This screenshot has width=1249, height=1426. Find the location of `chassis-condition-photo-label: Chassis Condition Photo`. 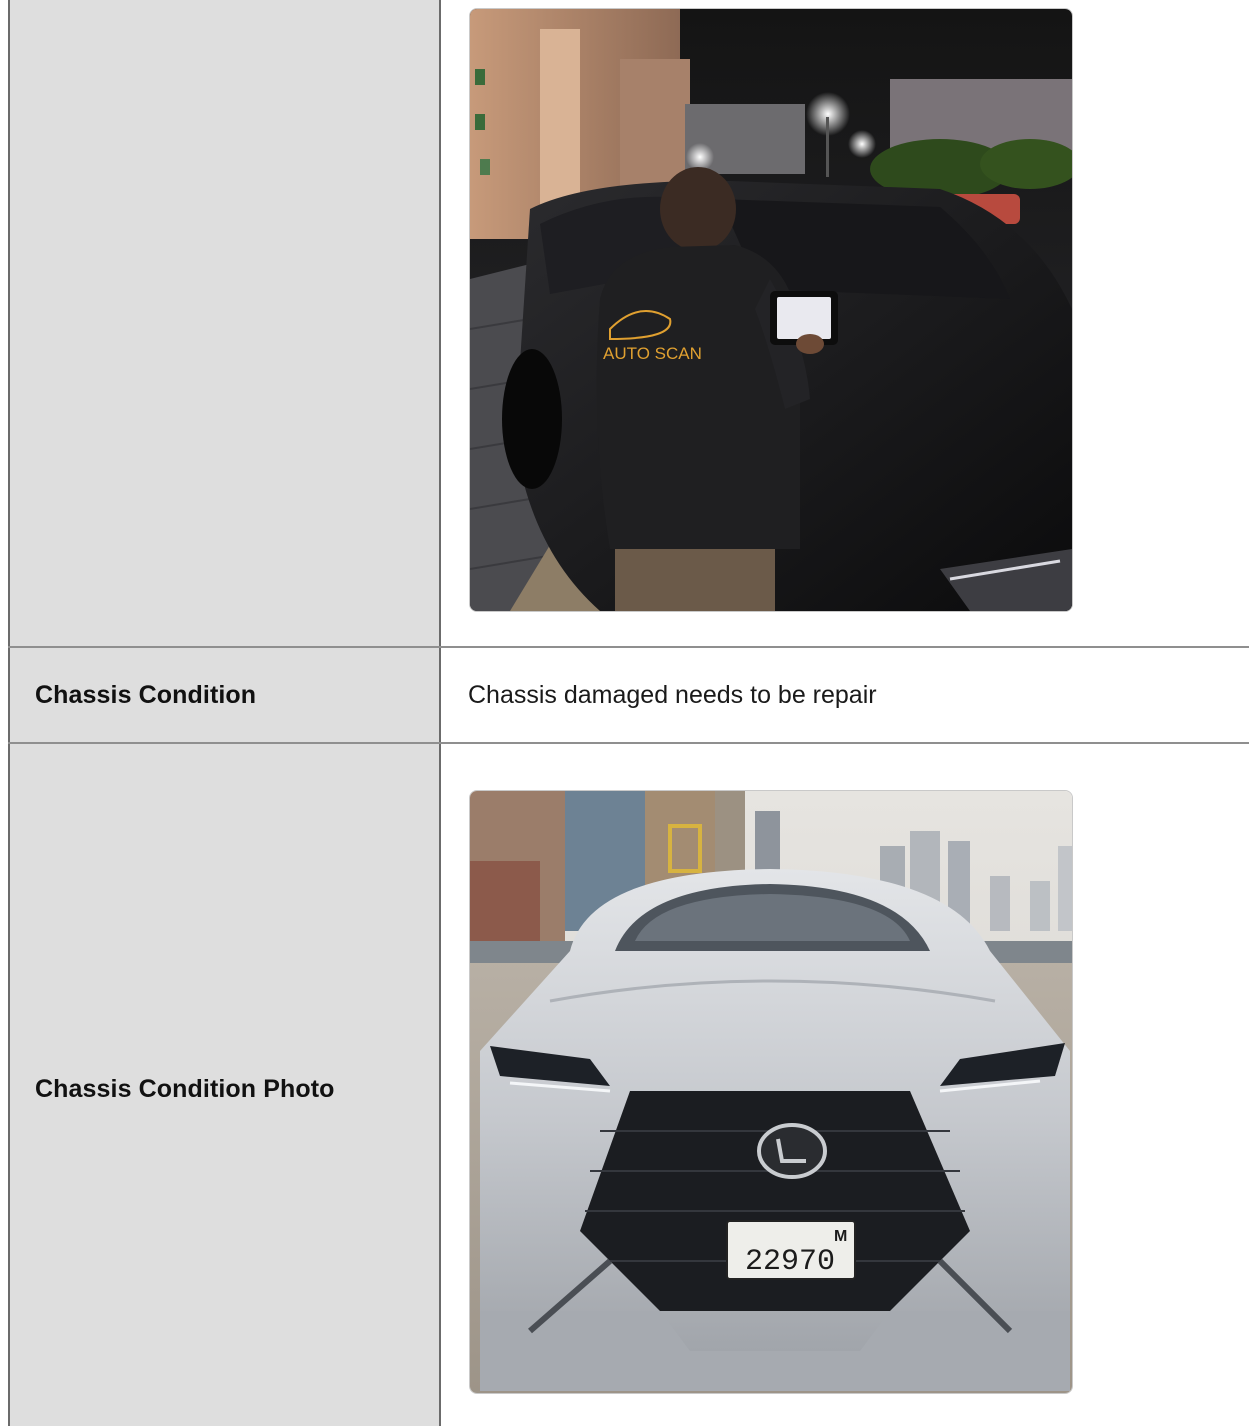

chassis-condition-photo-label: Chassis Condition Photo is located at coordinates (185, 1089).